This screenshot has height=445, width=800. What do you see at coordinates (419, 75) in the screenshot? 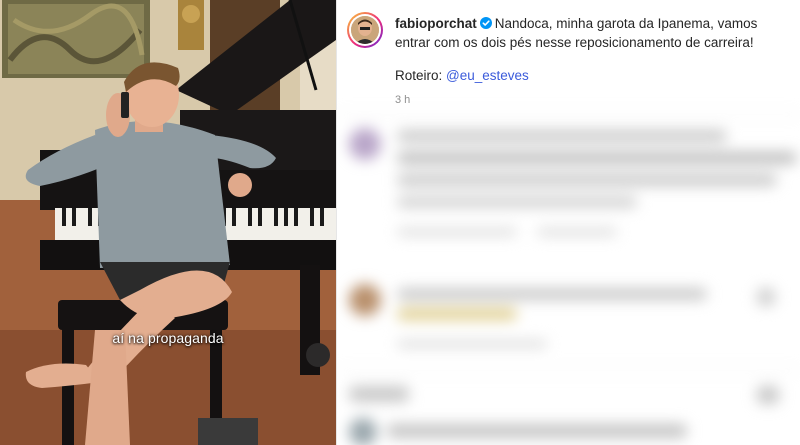
I see `script-label: Roteiro:` at bounding box center [419, 75].